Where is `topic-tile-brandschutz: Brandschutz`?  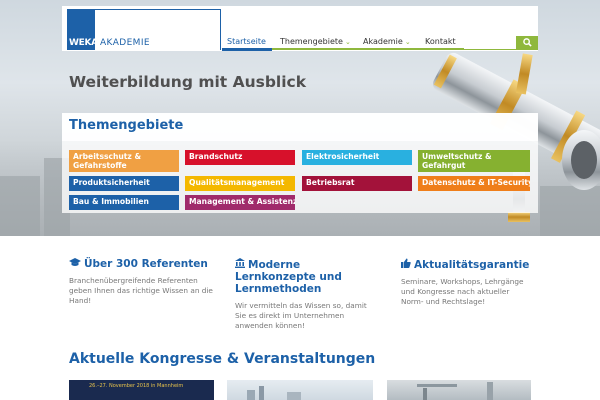
topic-tile-brandschutz: Brandschutz is located at coordinates (240, 157).